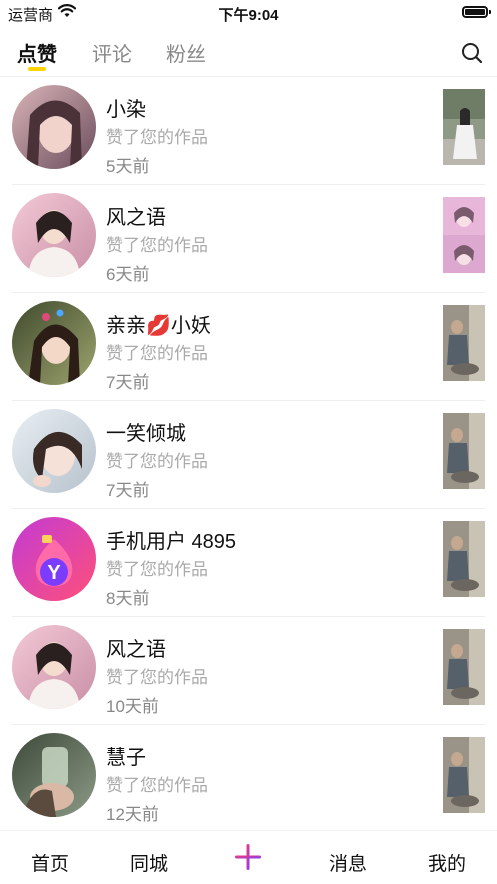 The width and height of the screenshot is (497, 884). Describe the element at coordinates (248, 347) in the screenshot. I see `list-item: 亲亲💋小妖 赞了您的作品 7天前` at that location.